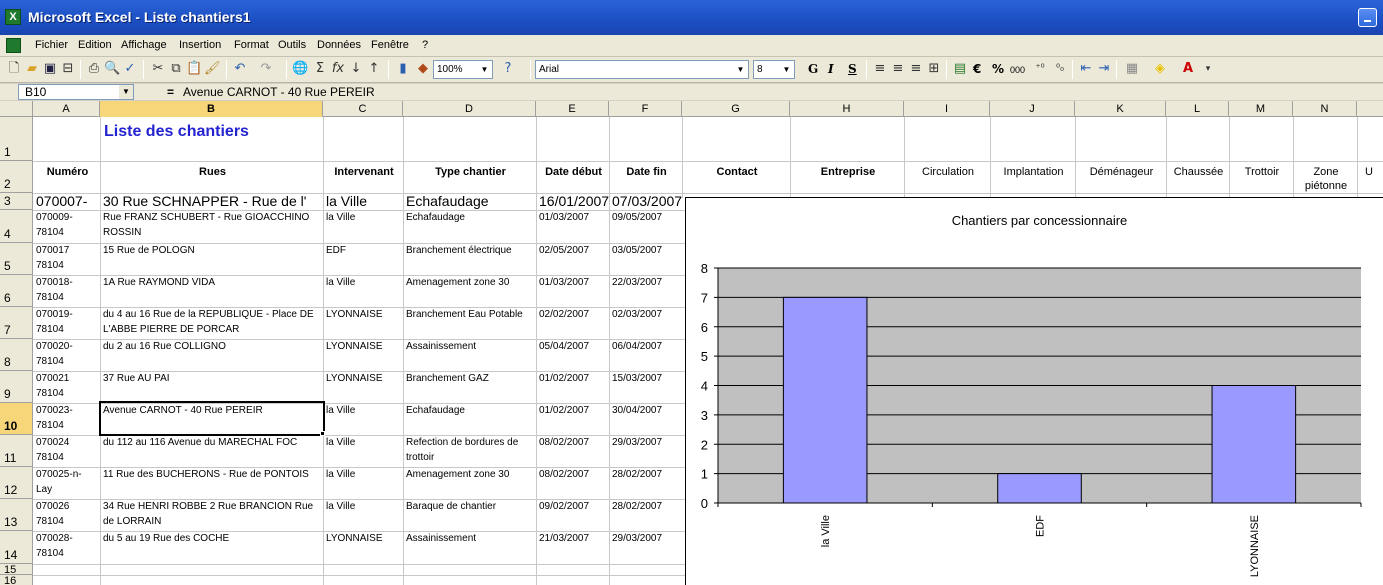  What do you see at coordinates (960, 69) in the screenshot?
I see `currency-icon: ▤` at bounding box center [960, 69].